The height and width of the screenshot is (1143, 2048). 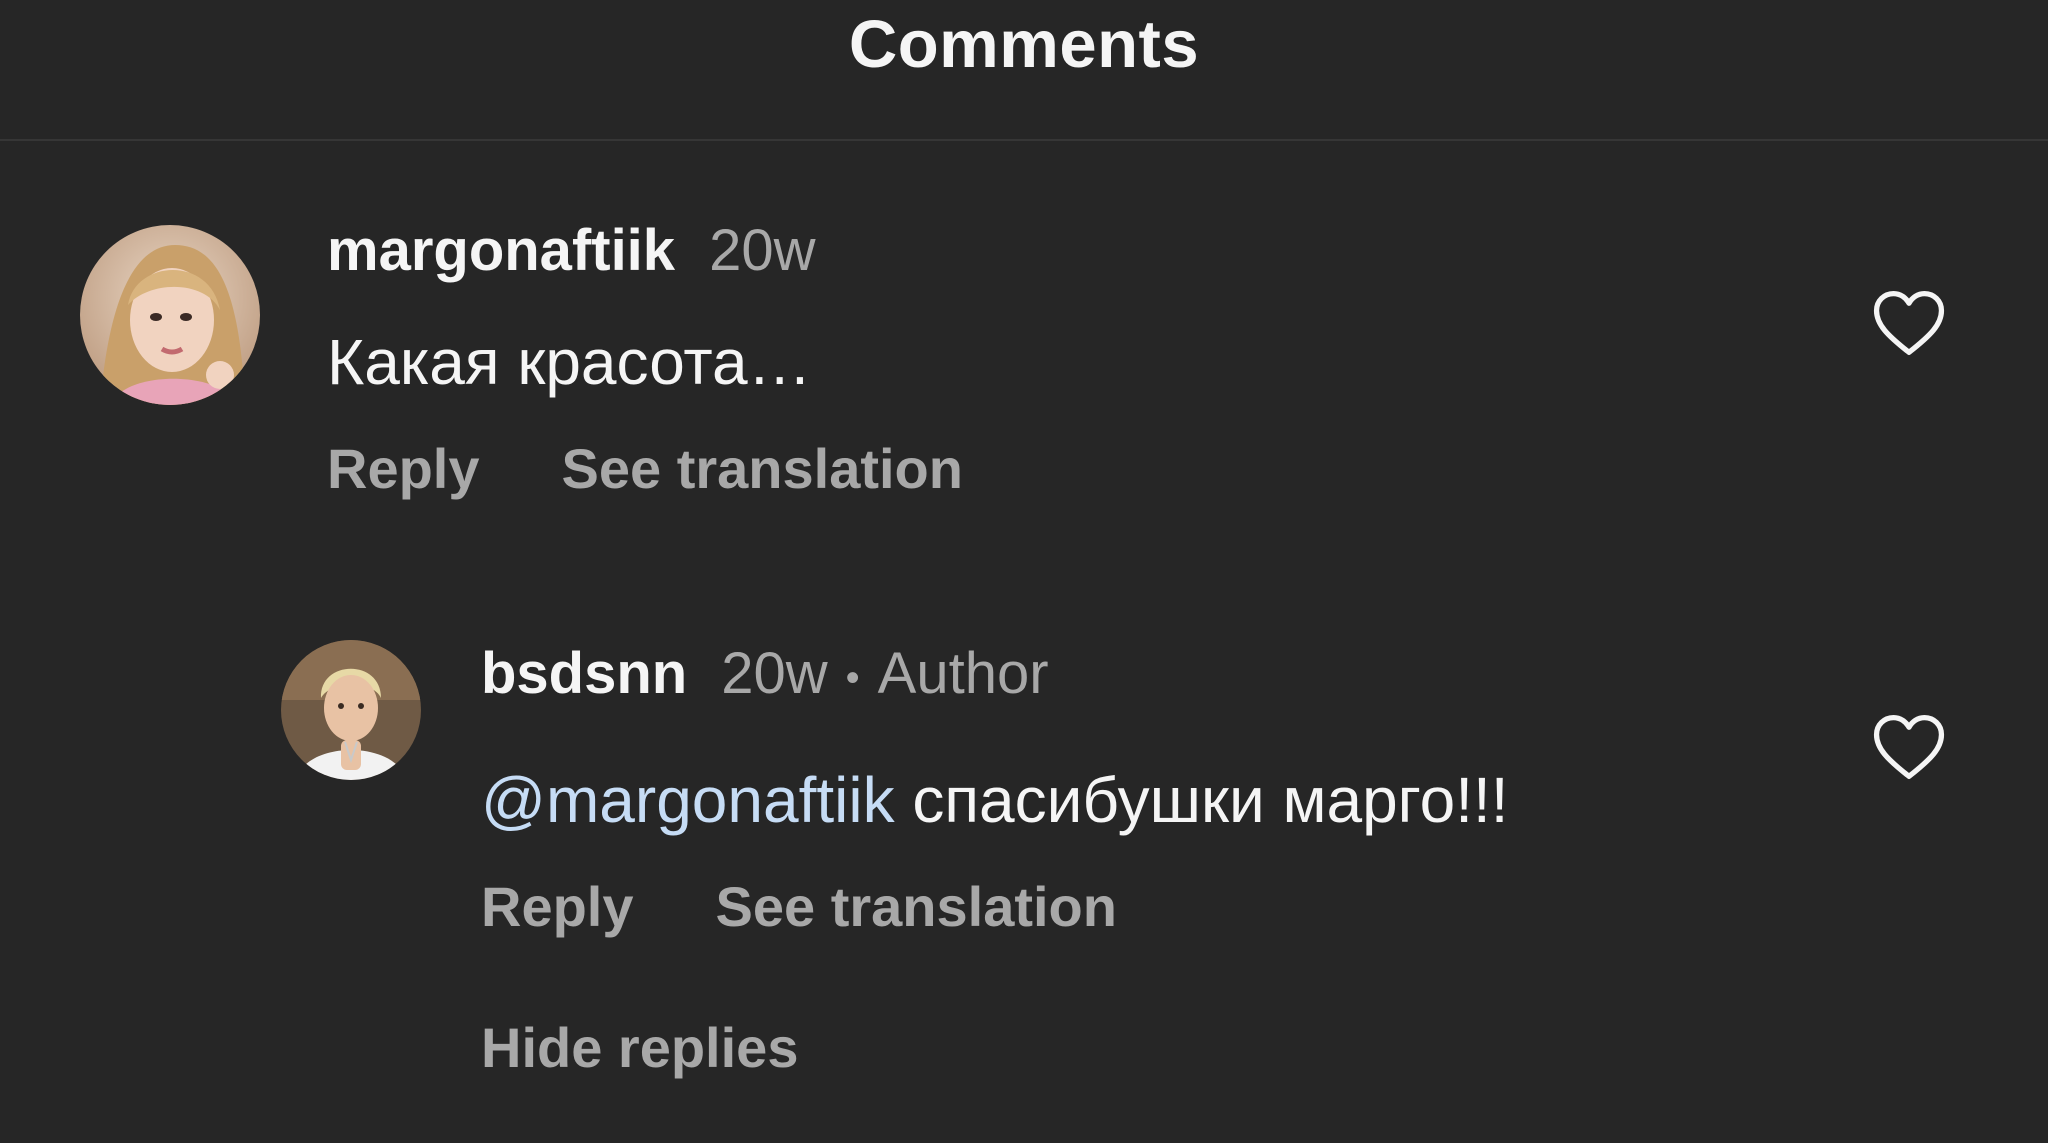 I want to click on comment-meta: margonaftiik 20w, so click(x=571, y=251).